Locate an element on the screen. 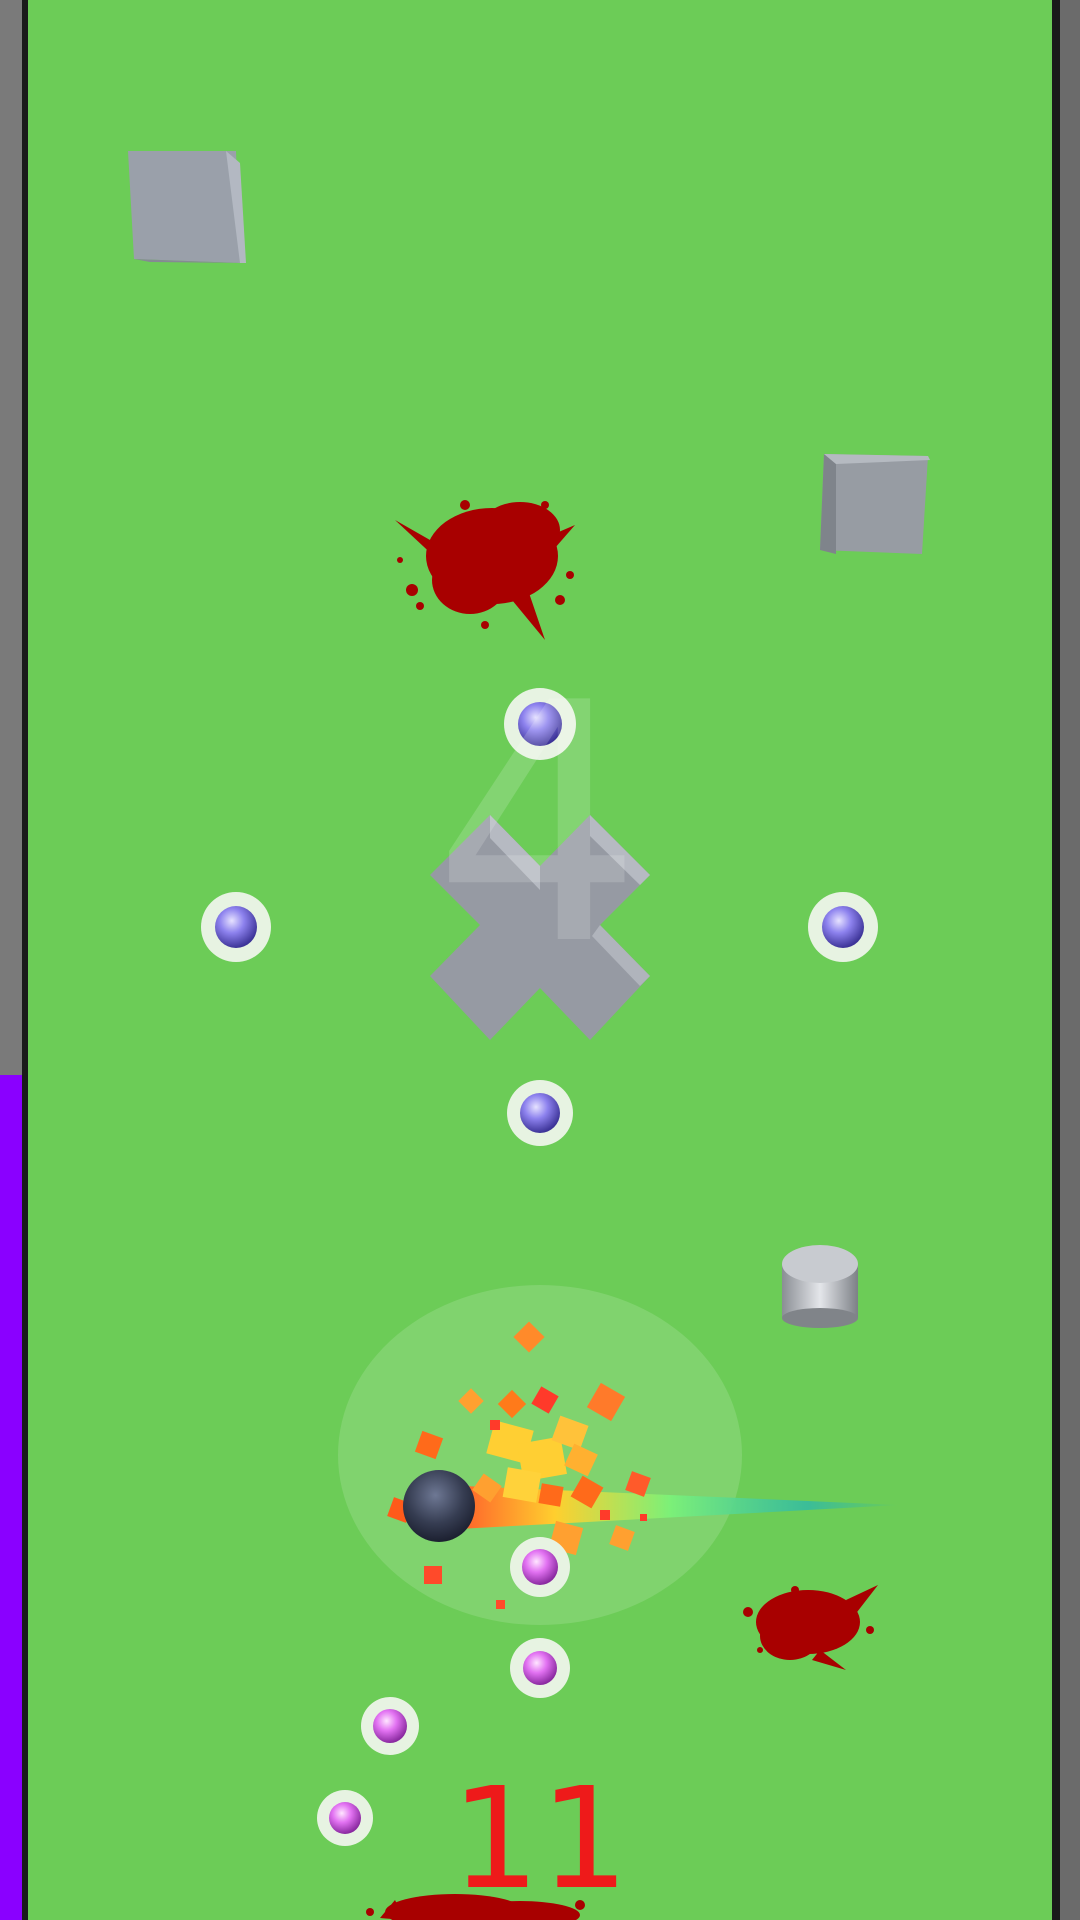 Image resolution: width=1080 pixels, height=1920 pixels. gray-cylinder is located at coordinates (820, 1286).